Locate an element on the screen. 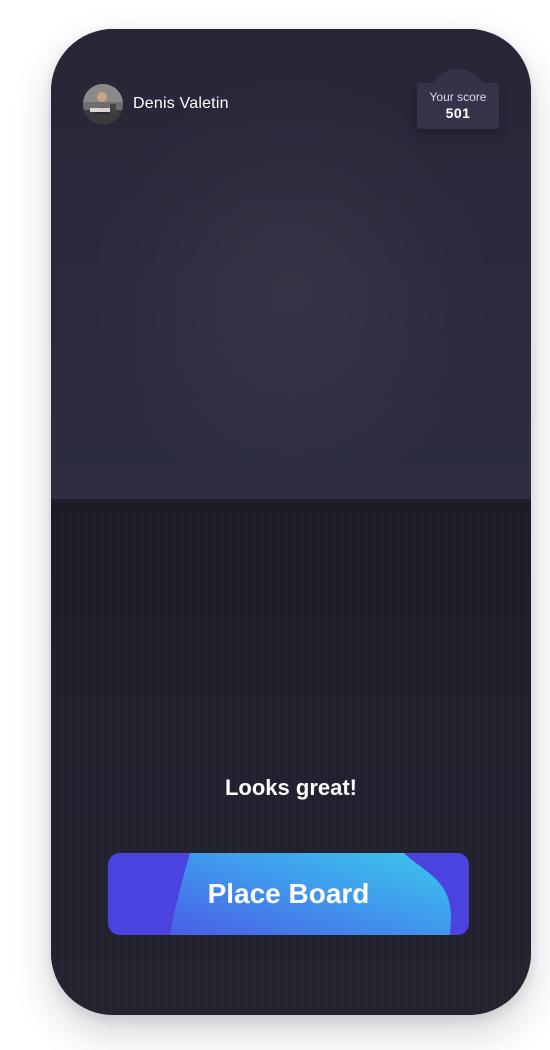 The height and width of the screenshot is (1050, 550). avatar is located at coordinates (103, 104).